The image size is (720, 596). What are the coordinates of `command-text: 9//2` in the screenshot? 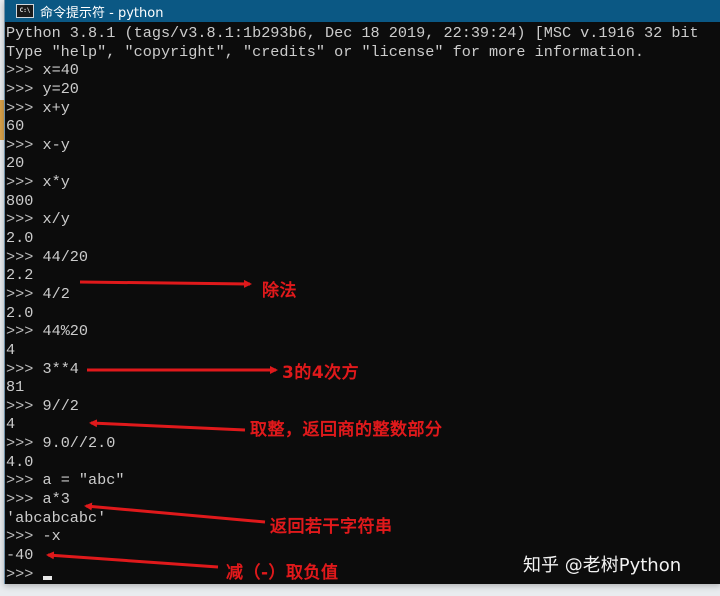 It's located at (60, 405).